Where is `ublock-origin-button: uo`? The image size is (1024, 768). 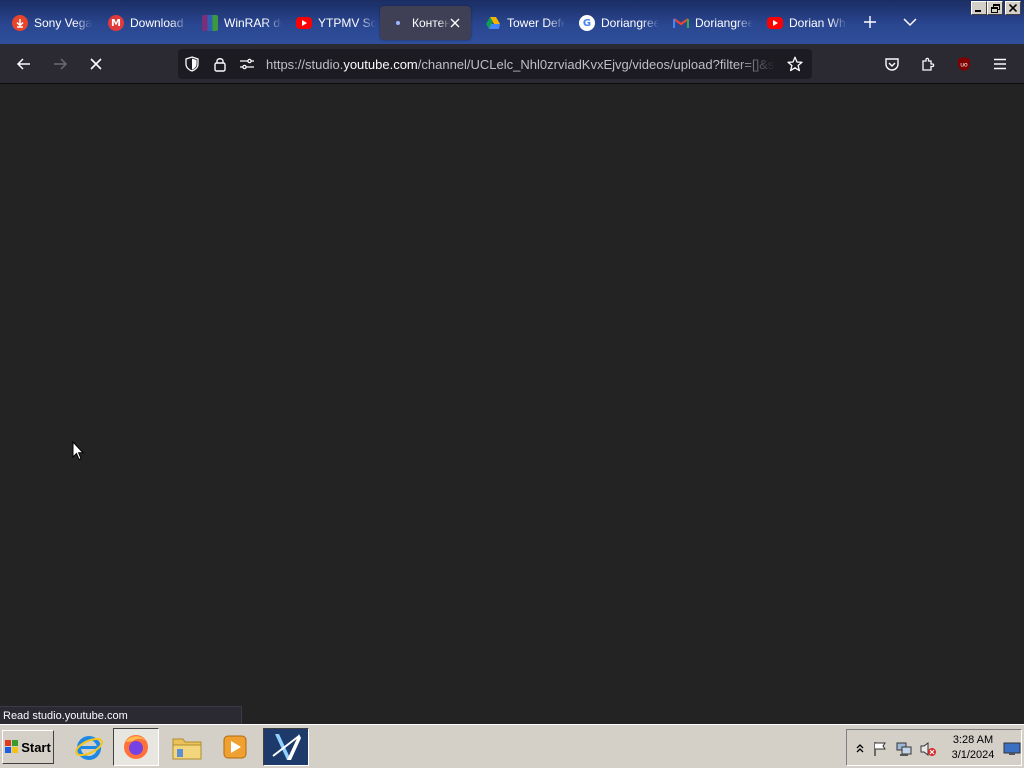
ublock-origin-button: uo is located at coordinates (964, 64).